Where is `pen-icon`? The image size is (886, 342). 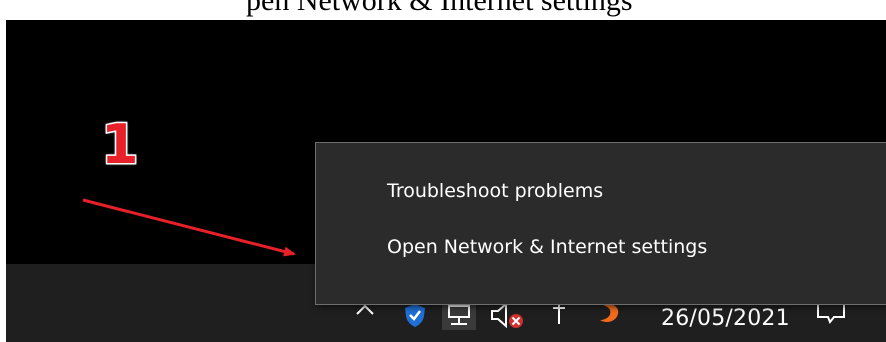
pen-icon is located at coordinates (559, 315).